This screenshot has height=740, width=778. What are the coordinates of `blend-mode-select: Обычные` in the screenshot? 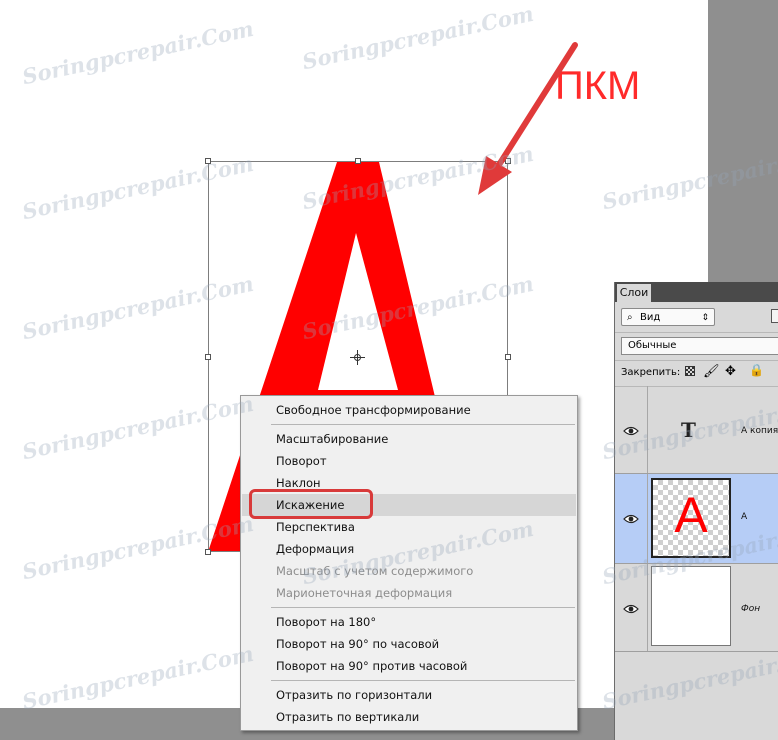 It's located at (699, 346).